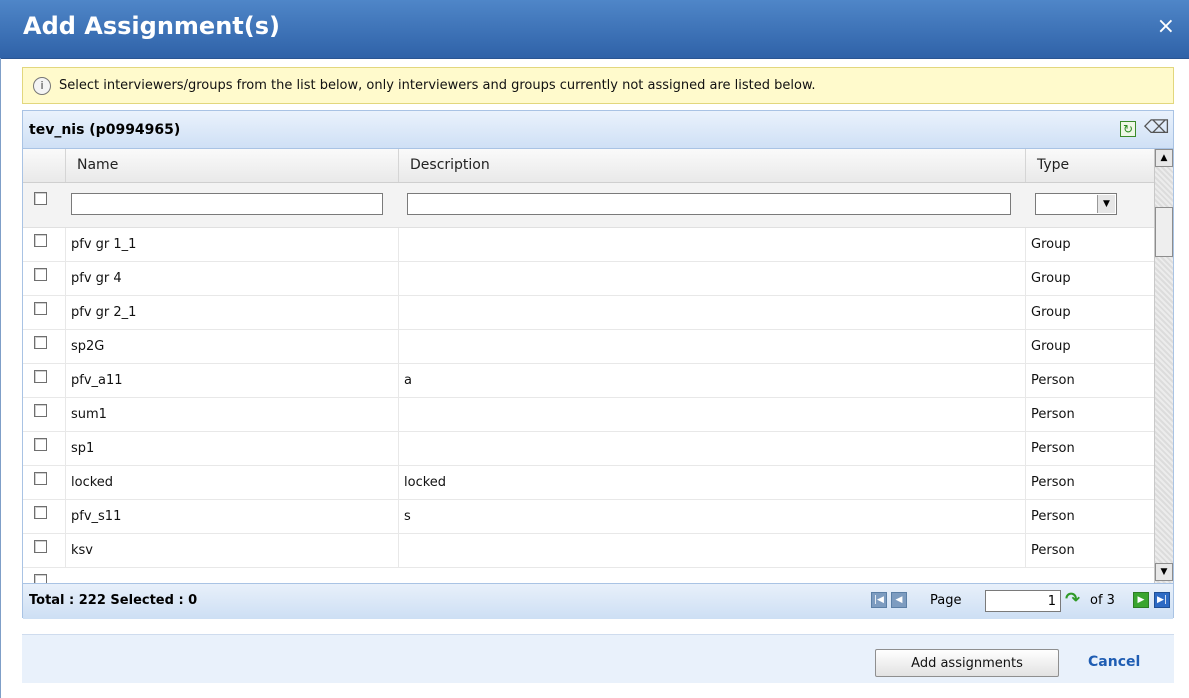 The width and height of the screenshot is (1189, 698). Describe the element at coordinates (711, 165) in the screenshot. I see `column-header-description: Description` at that location.